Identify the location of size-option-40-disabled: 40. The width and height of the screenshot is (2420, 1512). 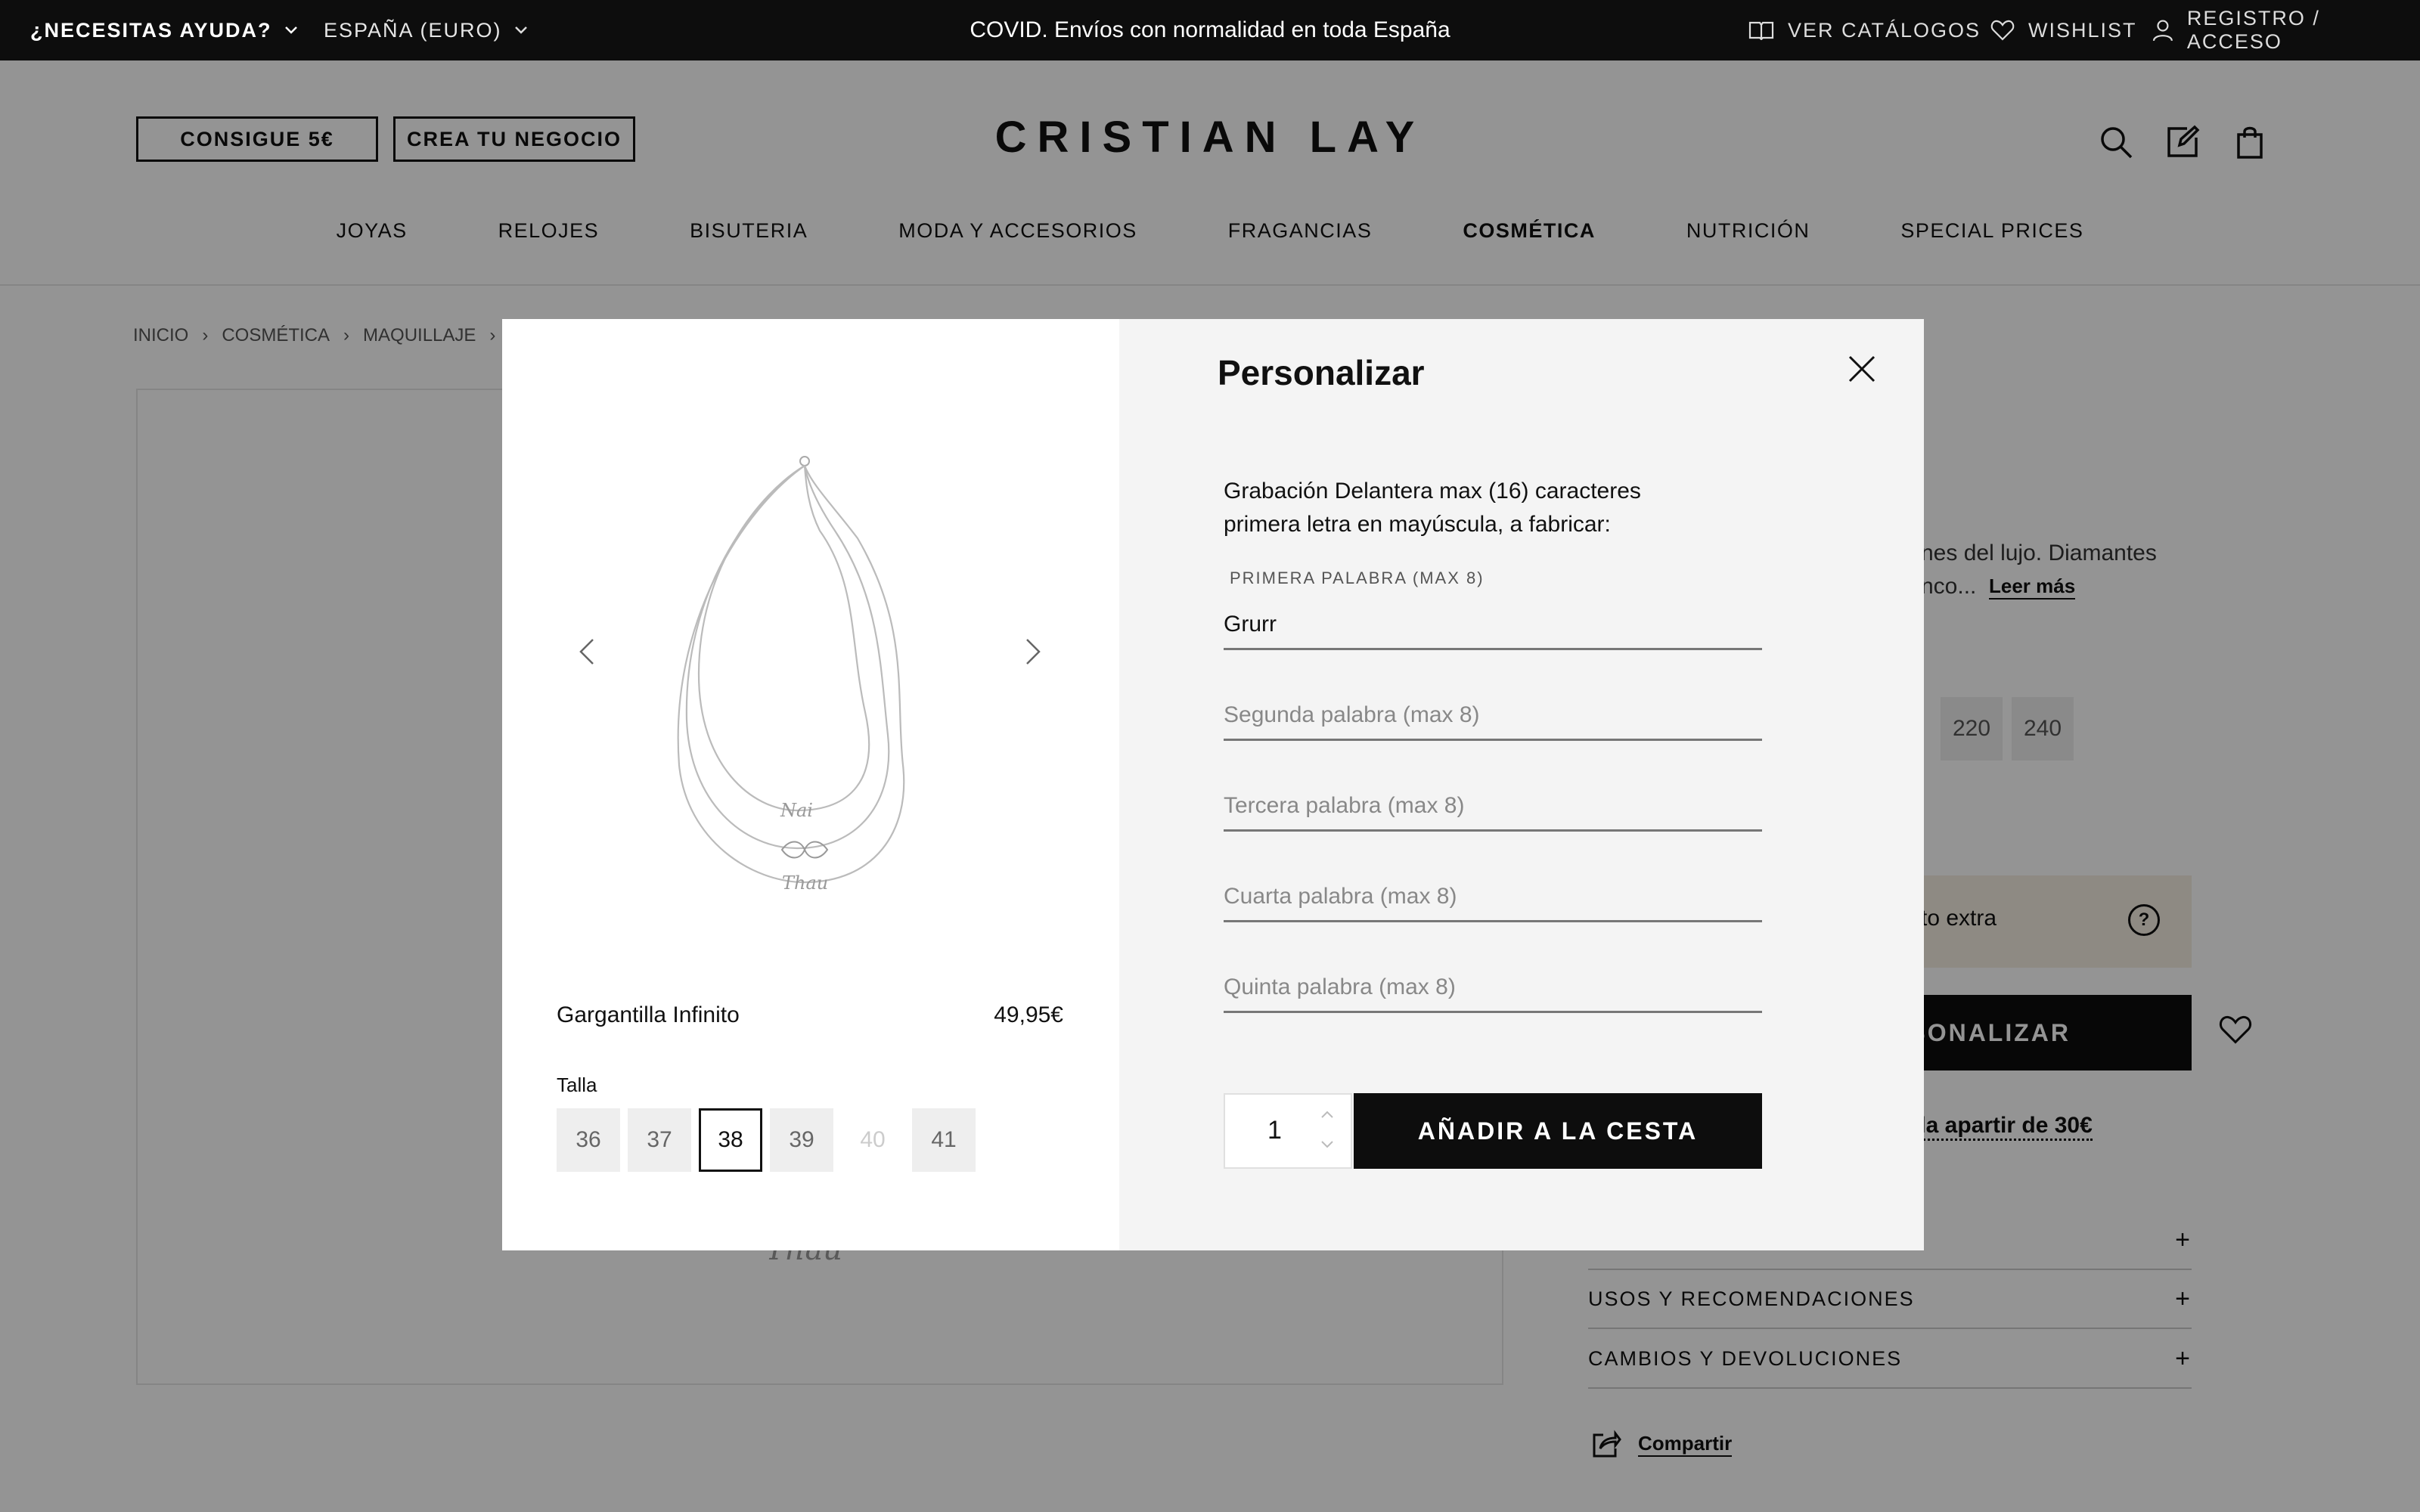
(872, 1140).